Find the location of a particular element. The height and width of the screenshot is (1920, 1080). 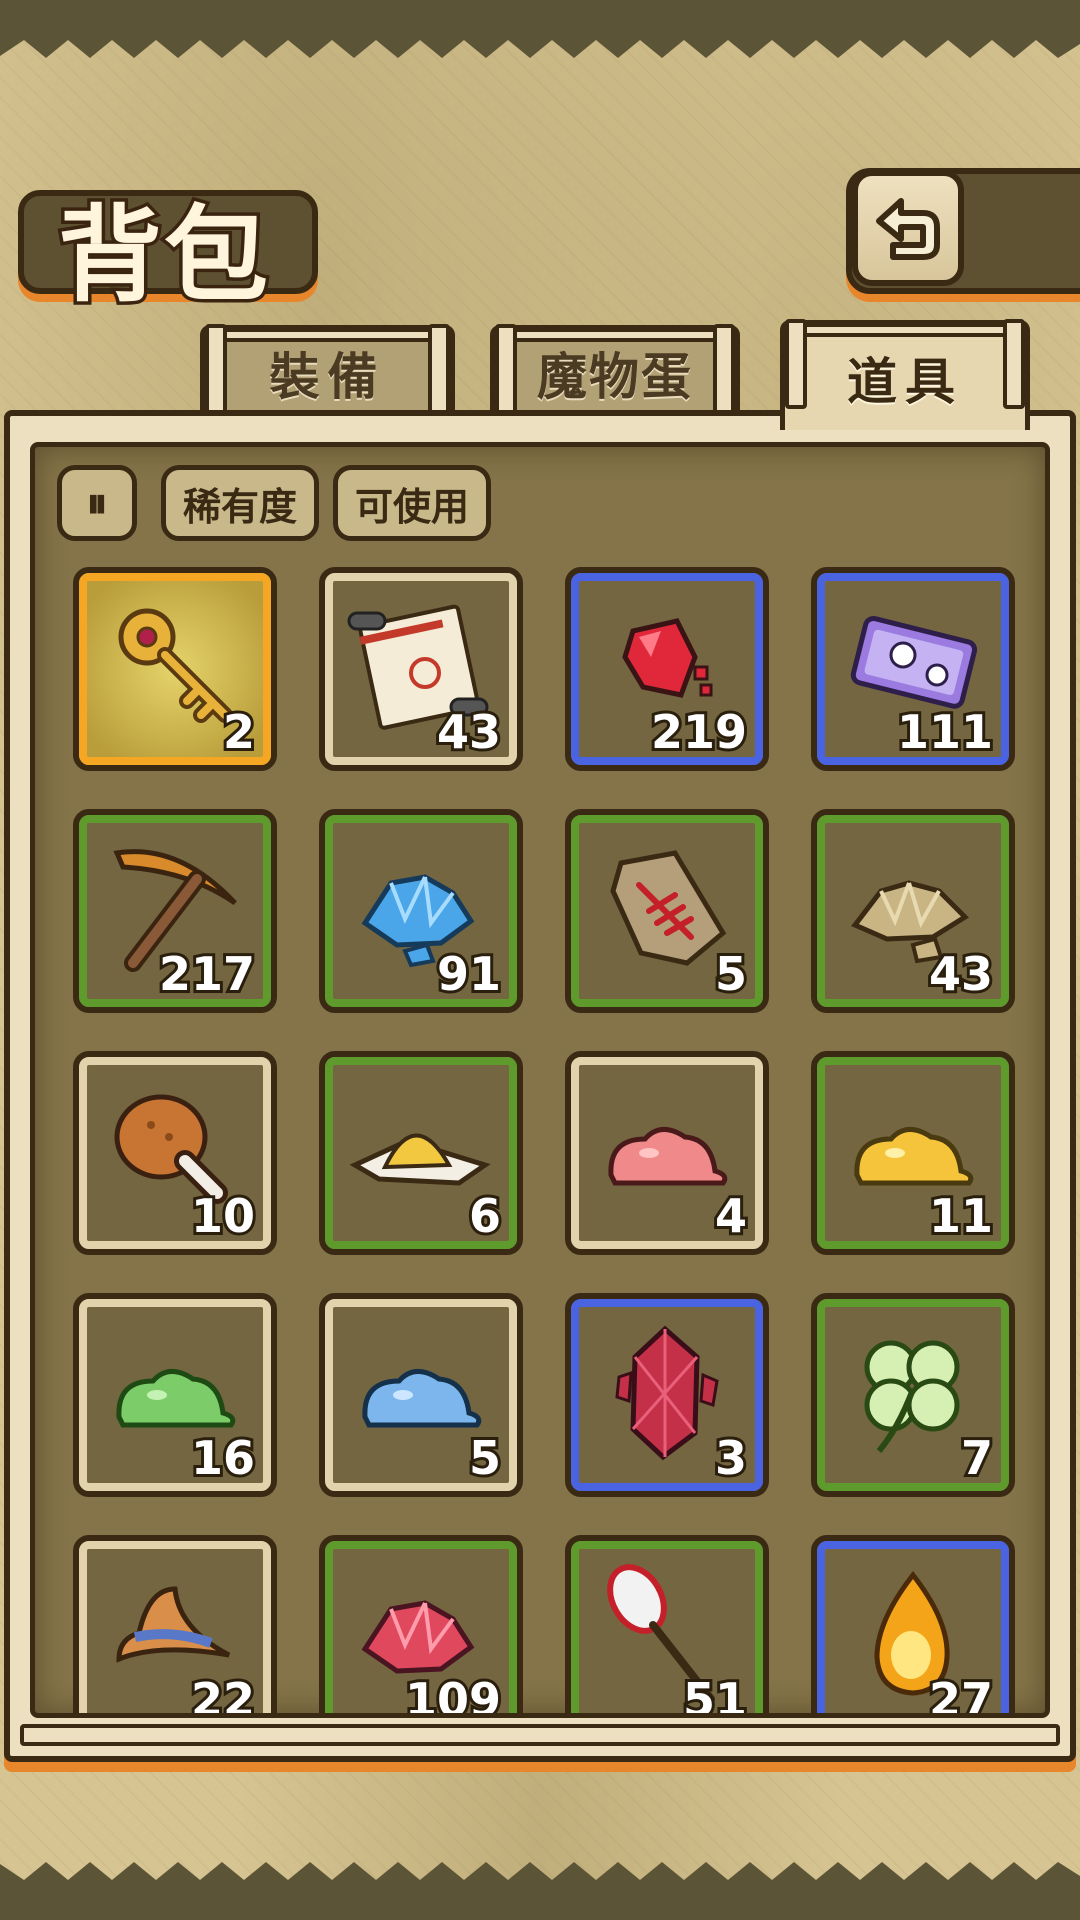

page-title: 背包 is located at coordinates (162, 255).